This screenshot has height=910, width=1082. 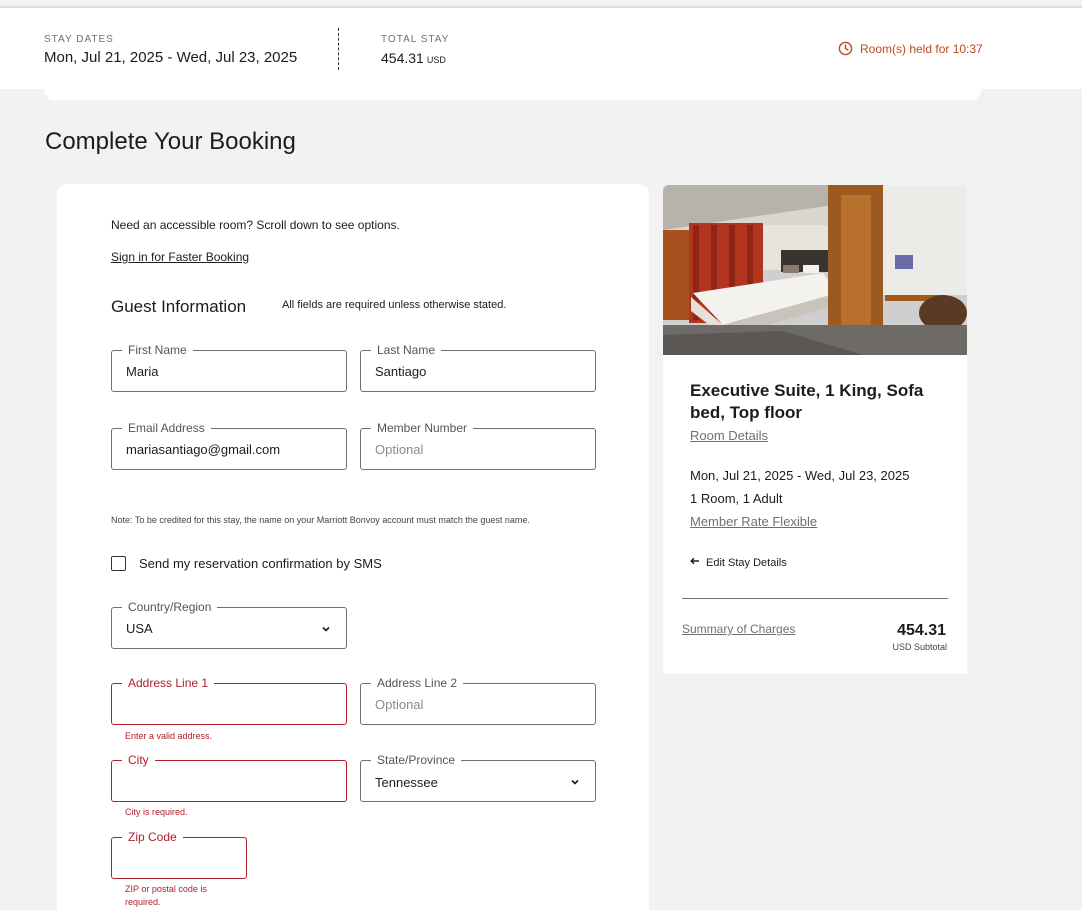 What do you see at coordinates (478, 367) in the screenshot?
I see `last-name-field: Last Name Santiago` at bounding box center [478, 367].